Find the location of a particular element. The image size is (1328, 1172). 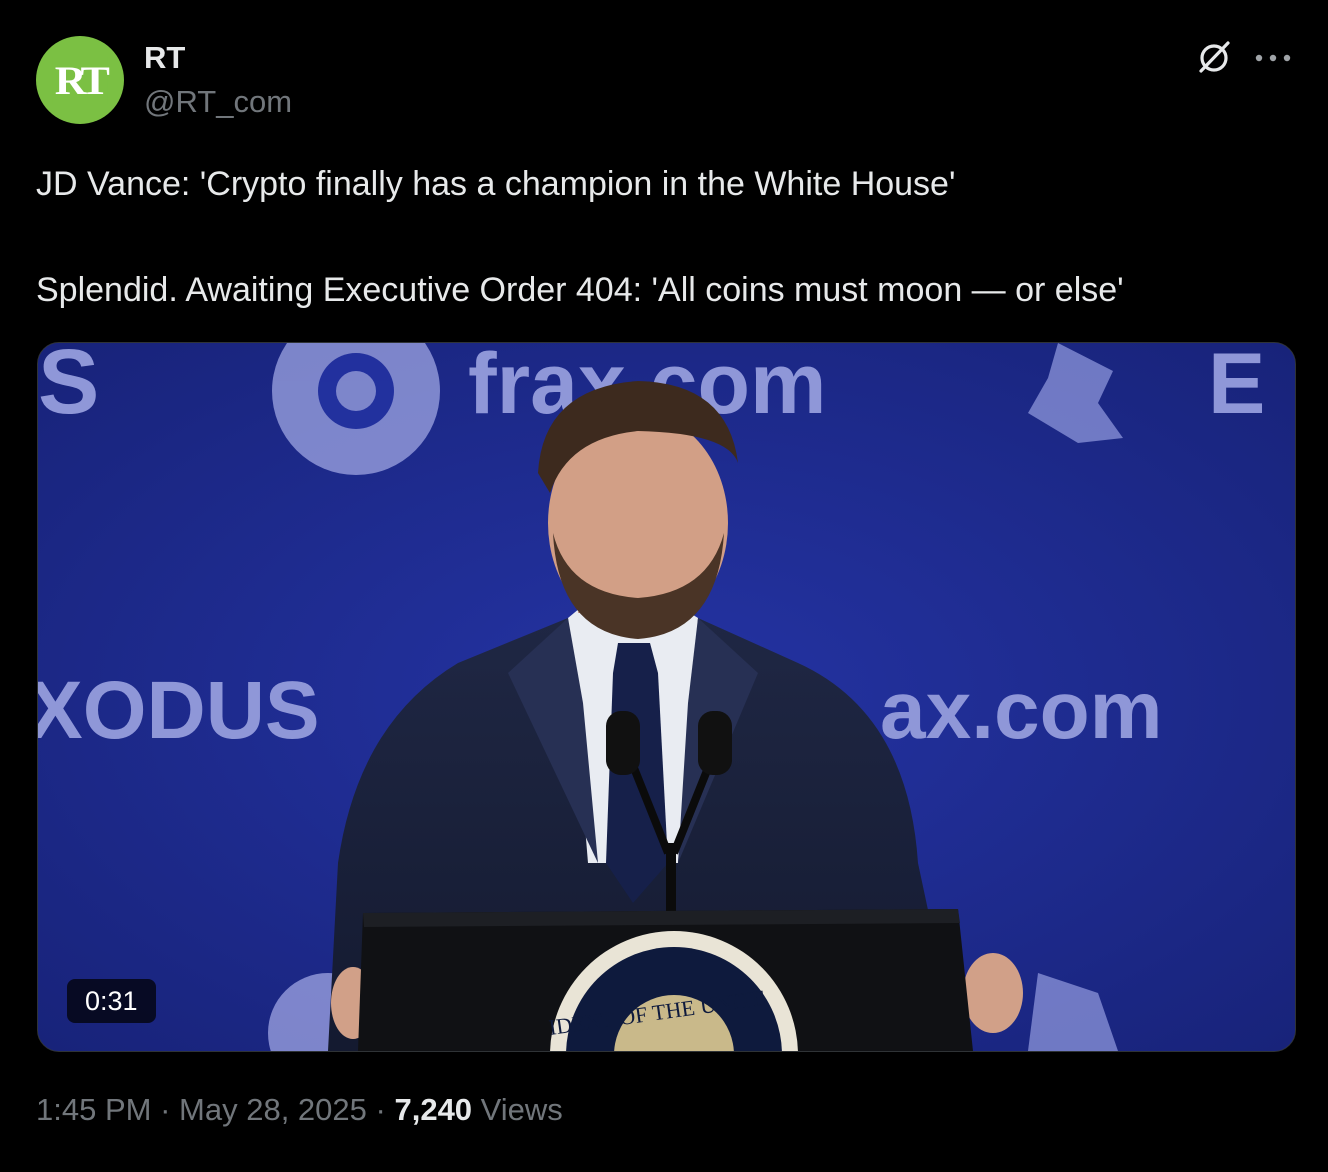

author-avatar: RT is located at coordinates (80, 80).